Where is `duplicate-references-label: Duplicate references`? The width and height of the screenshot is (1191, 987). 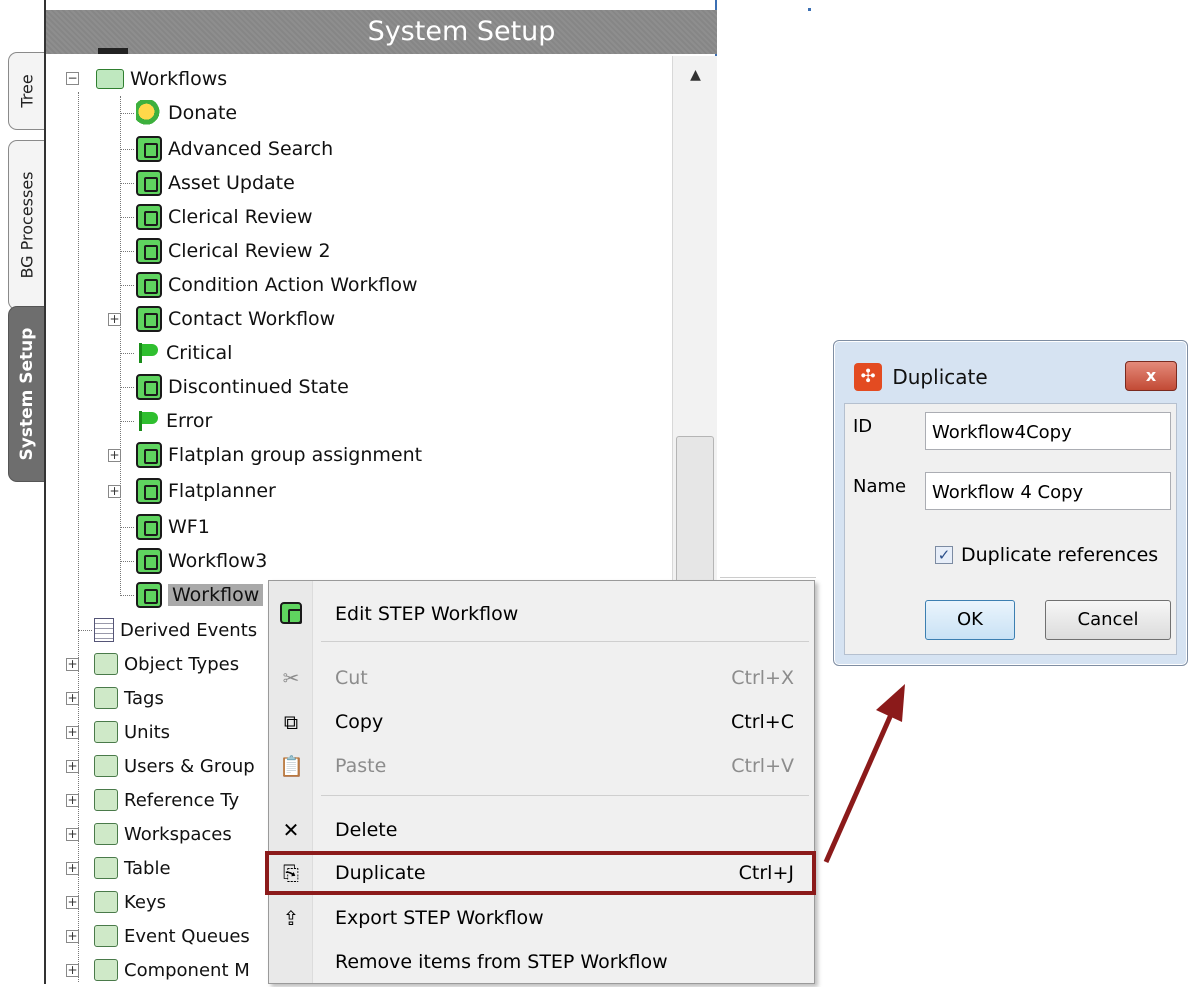 duplicate-references-label: Duplicate references is located at coordinates (1060, 555).